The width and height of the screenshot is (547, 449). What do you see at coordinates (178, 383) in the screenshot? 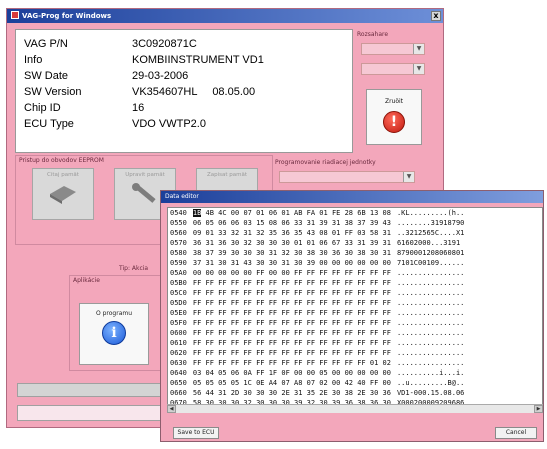
I see `hex-address: 0650` at bounding box center [178, 383].